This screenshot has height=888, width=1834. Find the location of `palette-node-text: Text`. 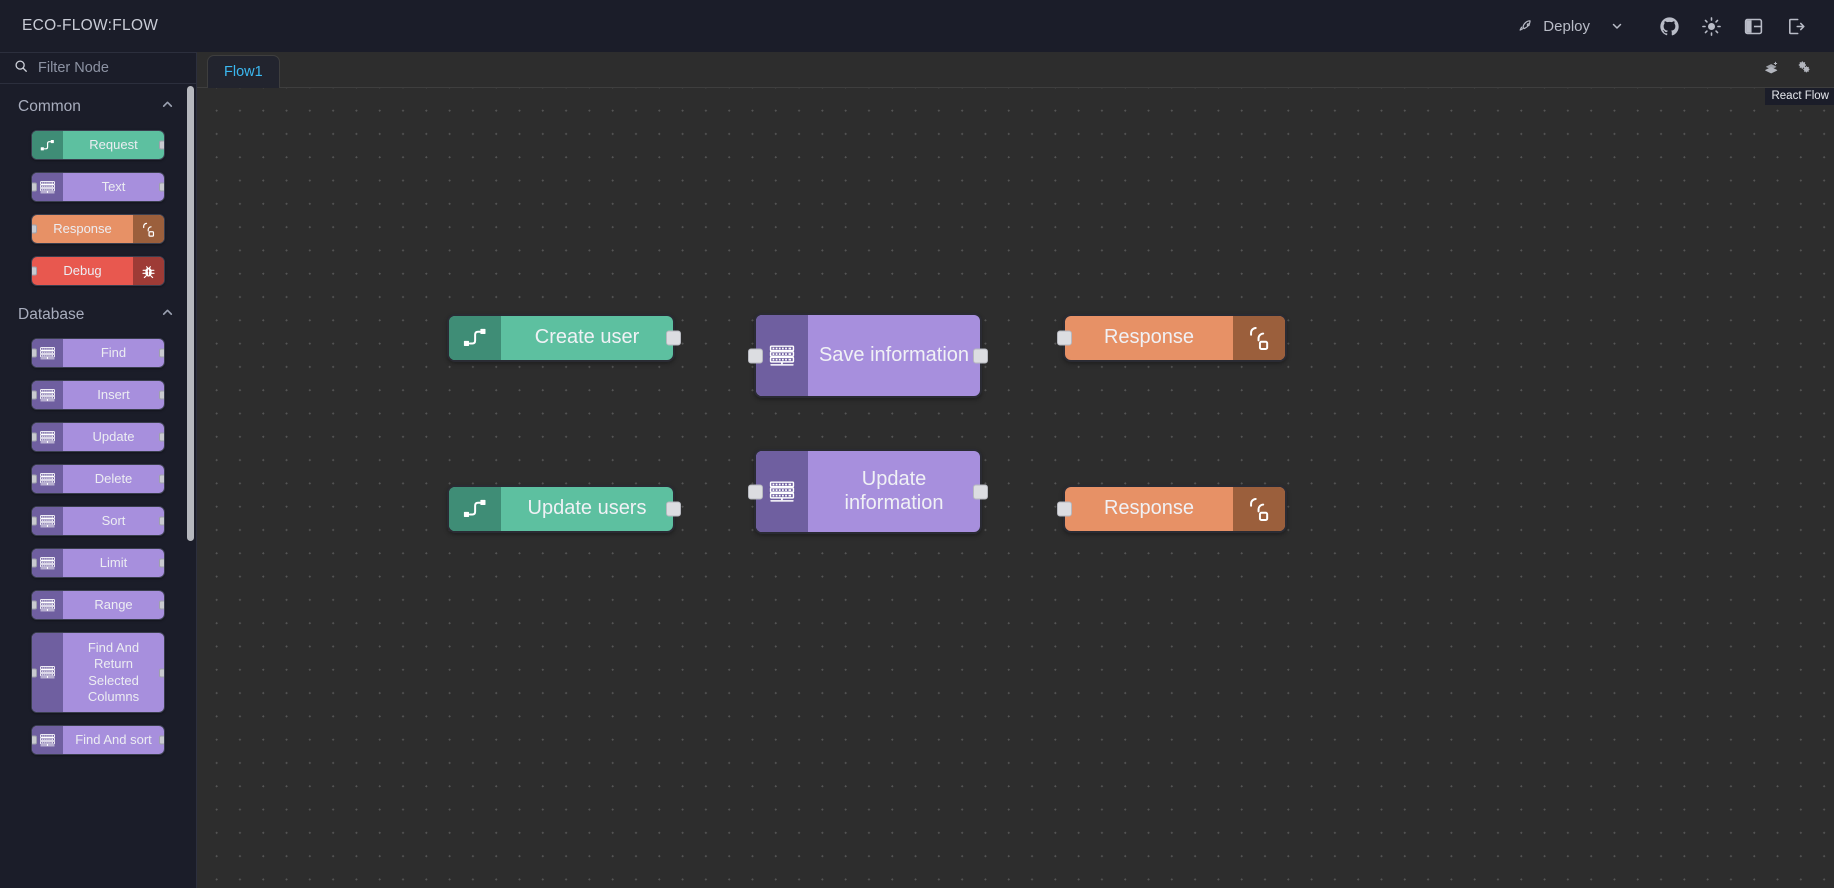

palette-node-text: Text is located at coordinates (98, 187).